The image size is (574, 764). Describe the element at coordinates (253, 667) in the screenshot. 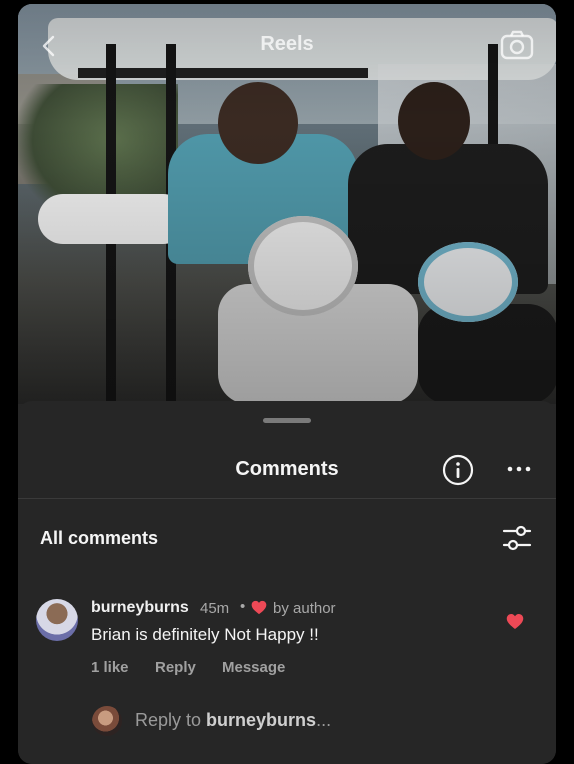

I see `comment-message-button: Message` at that location.